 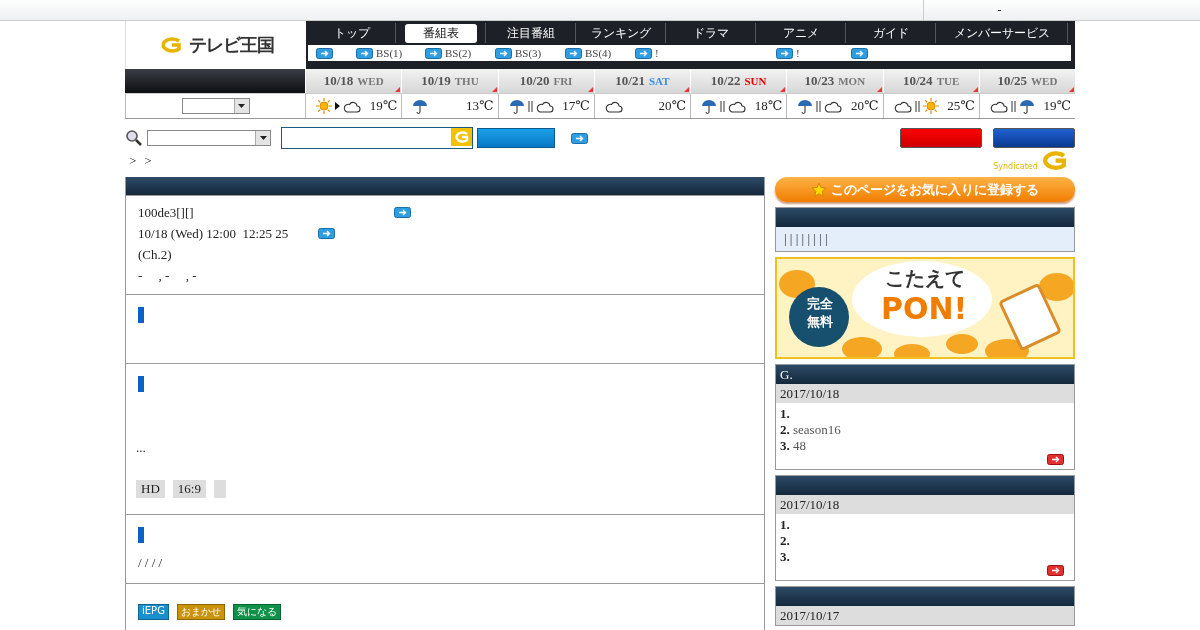 I want to click on date-tab: 10/21 SAT, so click(x=641, y=81).